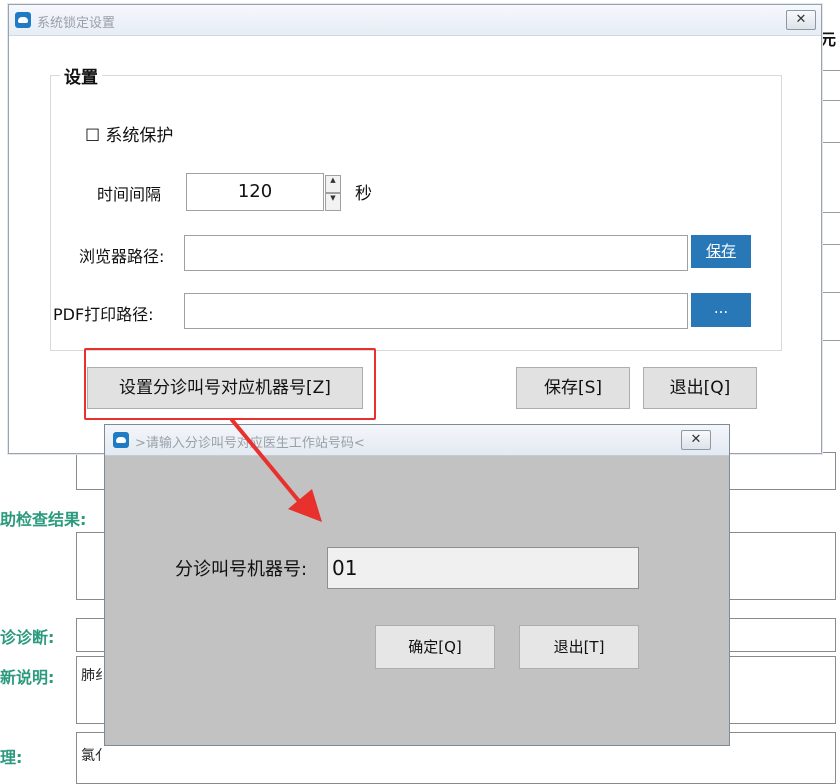 This screenshot has height=784, width=840. I want to click on browser-path-input, so click(436, 253).